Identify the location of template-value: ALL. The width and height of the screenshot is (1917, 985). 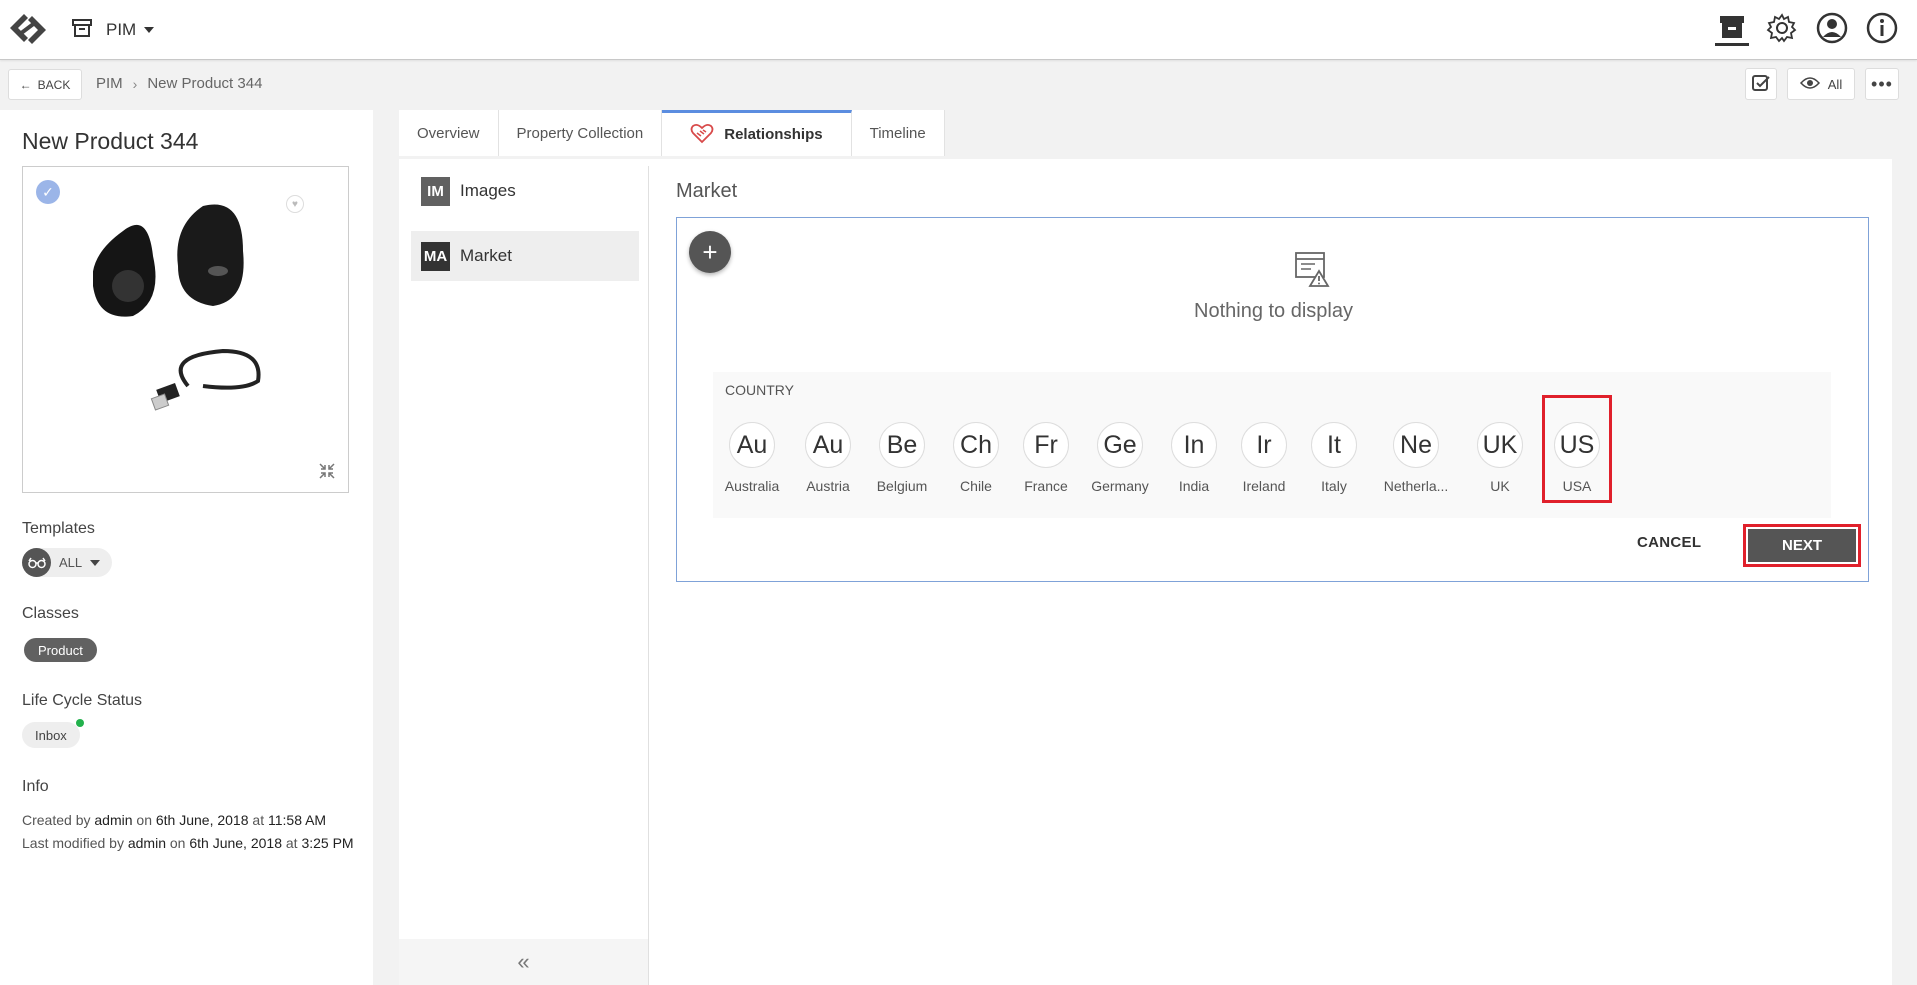
(71, 562).